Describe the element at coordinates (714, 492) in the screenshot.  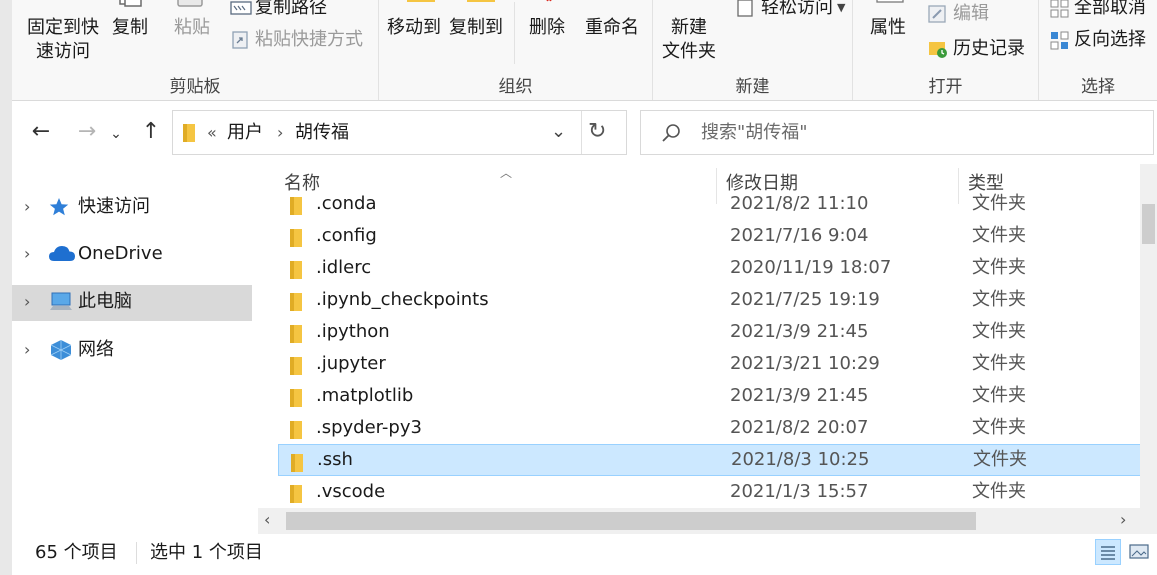
I see `file-row: .vscode 2021/1/3 15:57 文件夹` at that location.